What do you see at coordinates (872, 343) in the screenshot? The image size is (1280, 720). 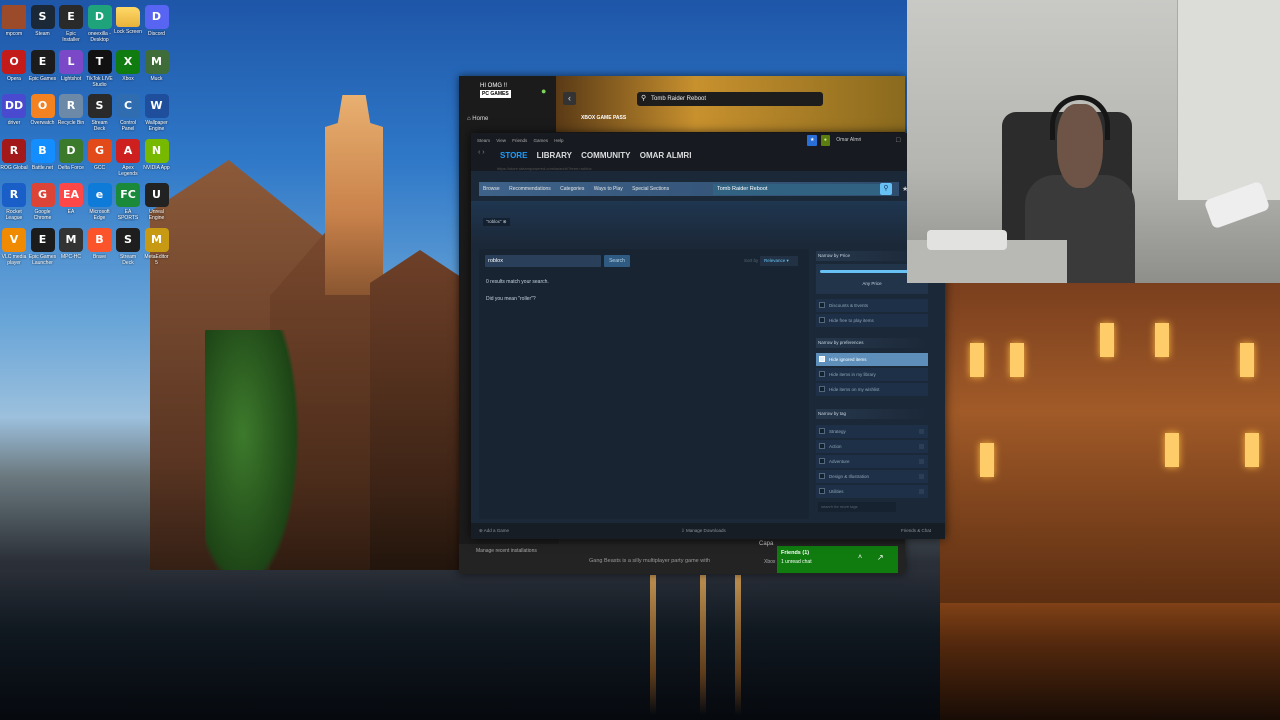 I see `narrow-by-preferences-header: Narrow by preferences` at bounding box center [872, 343].